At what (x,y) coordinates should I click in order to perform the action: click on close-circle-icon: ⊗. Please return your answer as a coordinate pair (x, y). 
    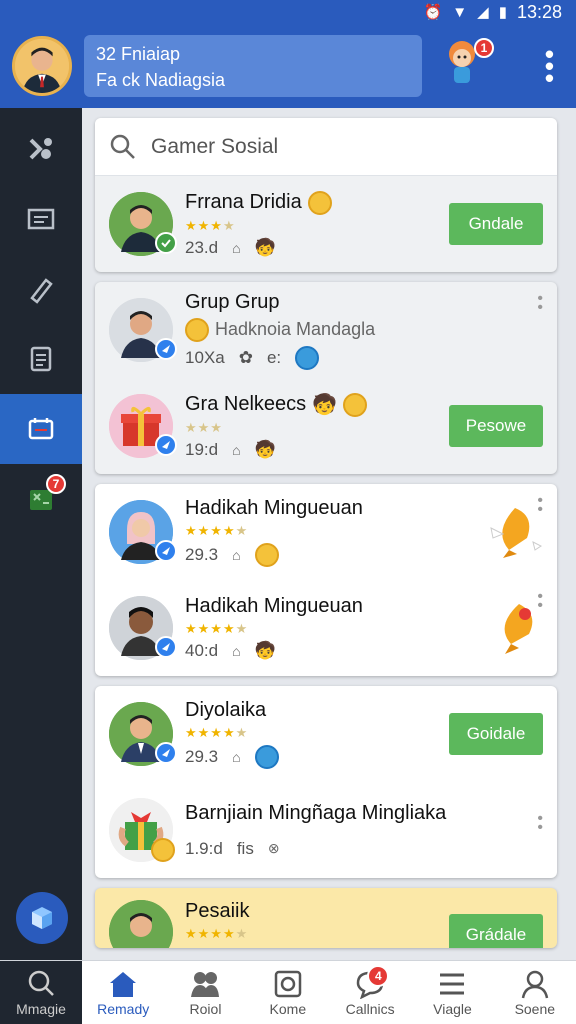
    Looking at the image, I should click on (274, 848).